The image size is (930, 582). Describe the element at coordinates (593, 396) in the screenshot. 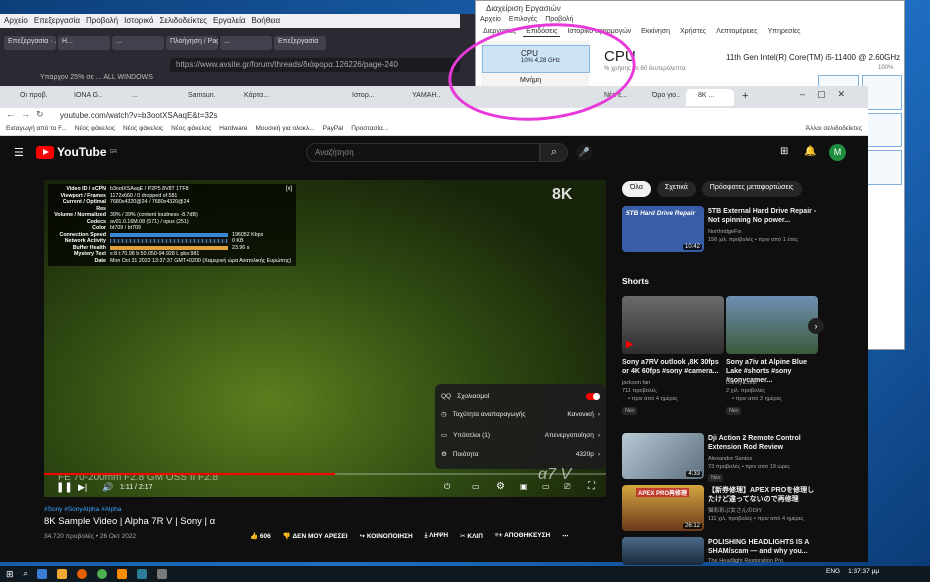

I see `annotations-toggle` at that location.